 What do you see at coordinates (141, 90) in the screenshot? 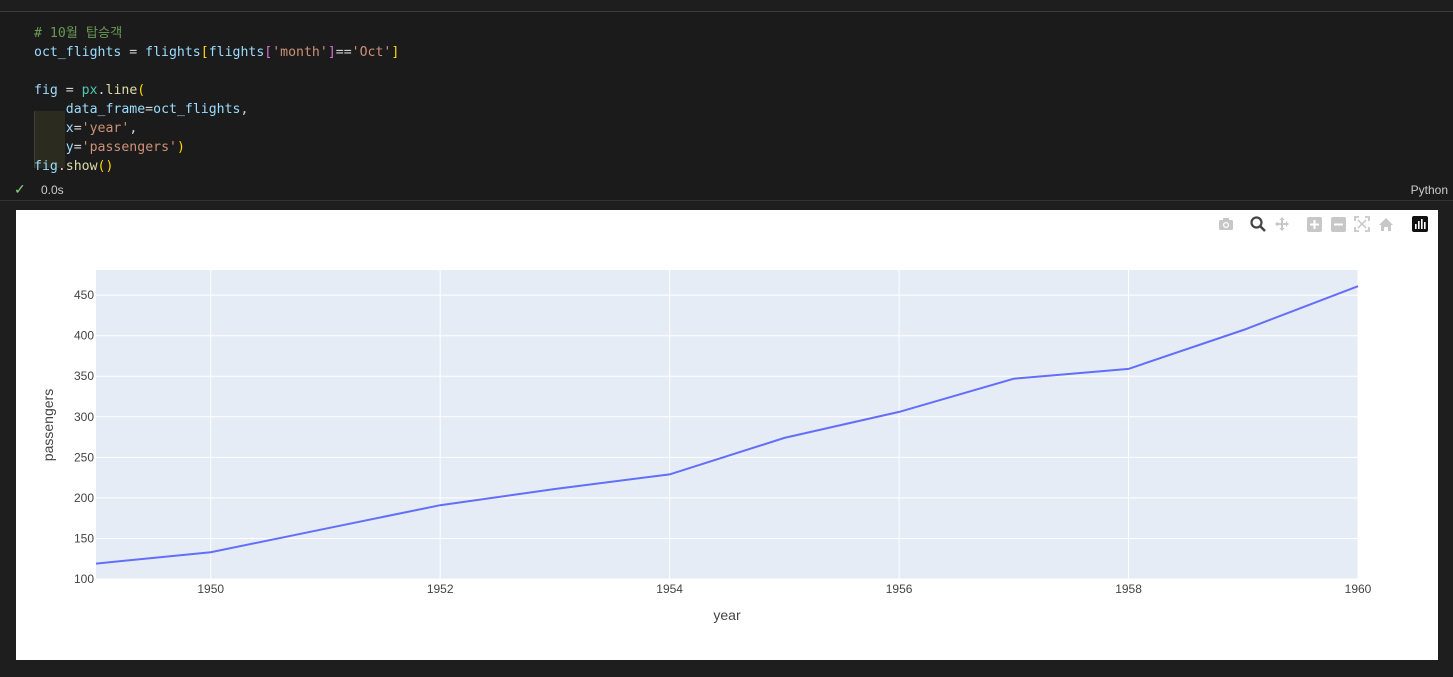
I see `code-token: (` at bounding box center [141, 90].